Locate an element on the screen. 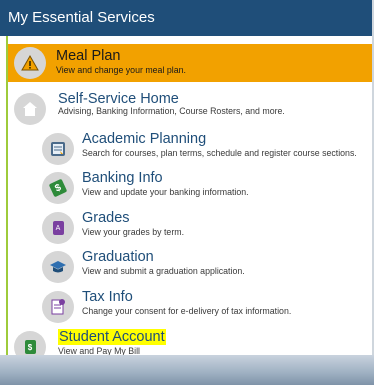  service-title: Academic Planning is located at coordinates (144, 139).